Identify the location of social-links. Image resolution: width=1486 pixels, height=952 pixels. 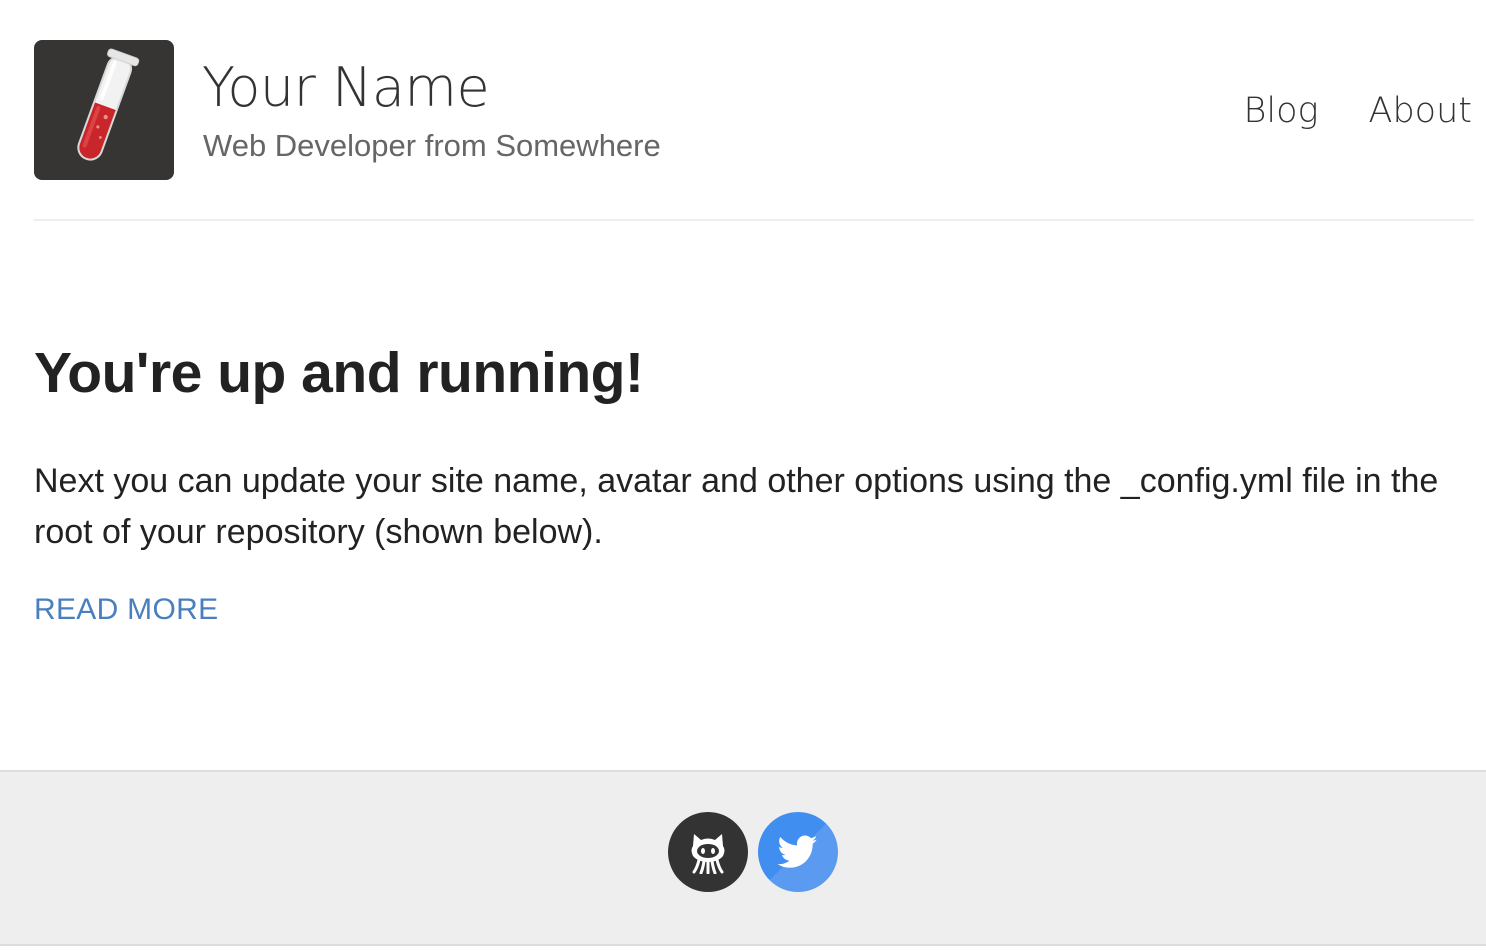
(753, 852).